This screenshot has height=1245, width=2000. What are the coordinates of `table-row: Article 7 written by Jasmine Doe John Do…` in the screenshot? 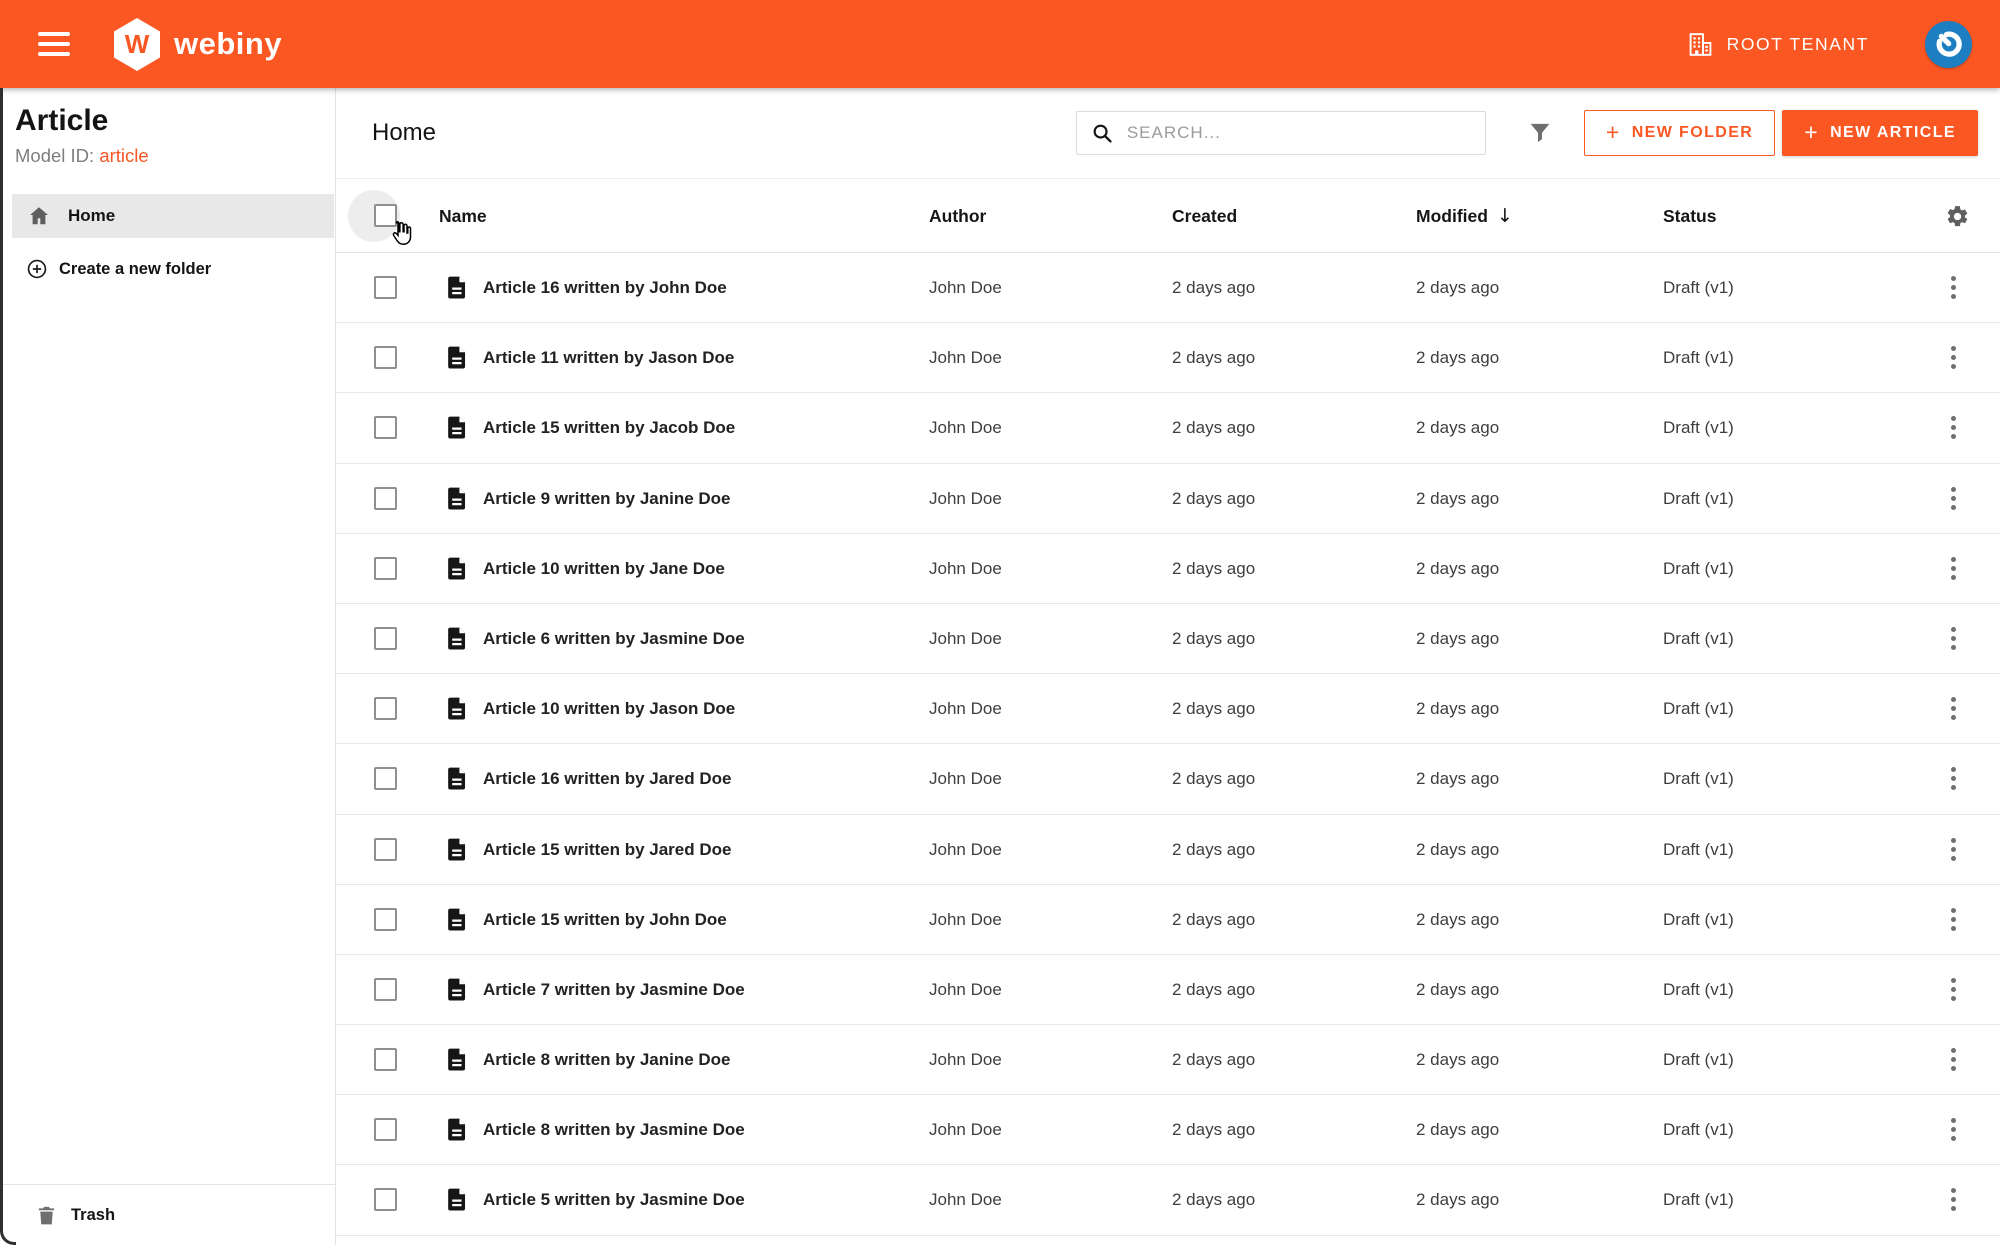 It's located at (1168, 990).